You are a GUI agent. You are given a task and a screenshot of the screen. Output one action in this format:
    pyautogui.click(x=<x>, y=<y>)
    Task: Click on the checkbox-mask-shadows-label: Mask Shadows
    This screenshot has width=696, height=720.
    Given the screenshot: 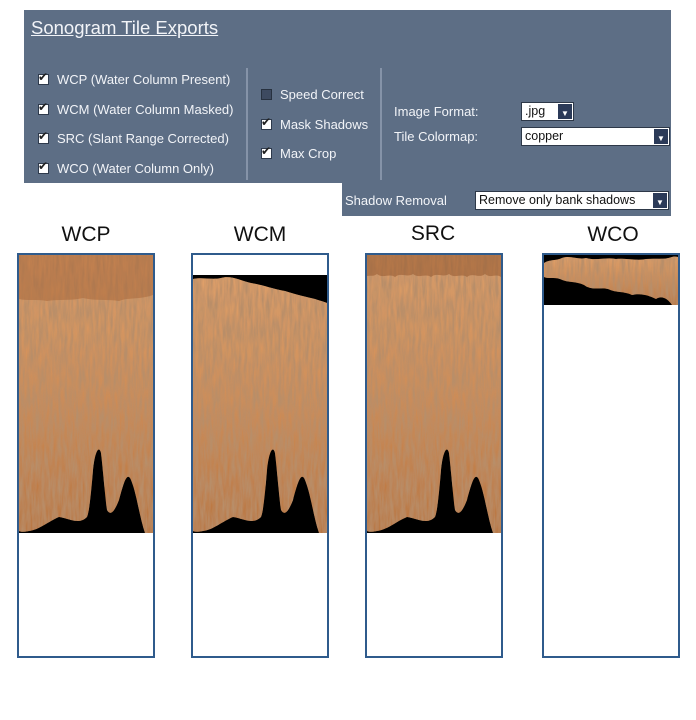 What is the action you would take?
    pyautogui.click(x=324, y=124)
    